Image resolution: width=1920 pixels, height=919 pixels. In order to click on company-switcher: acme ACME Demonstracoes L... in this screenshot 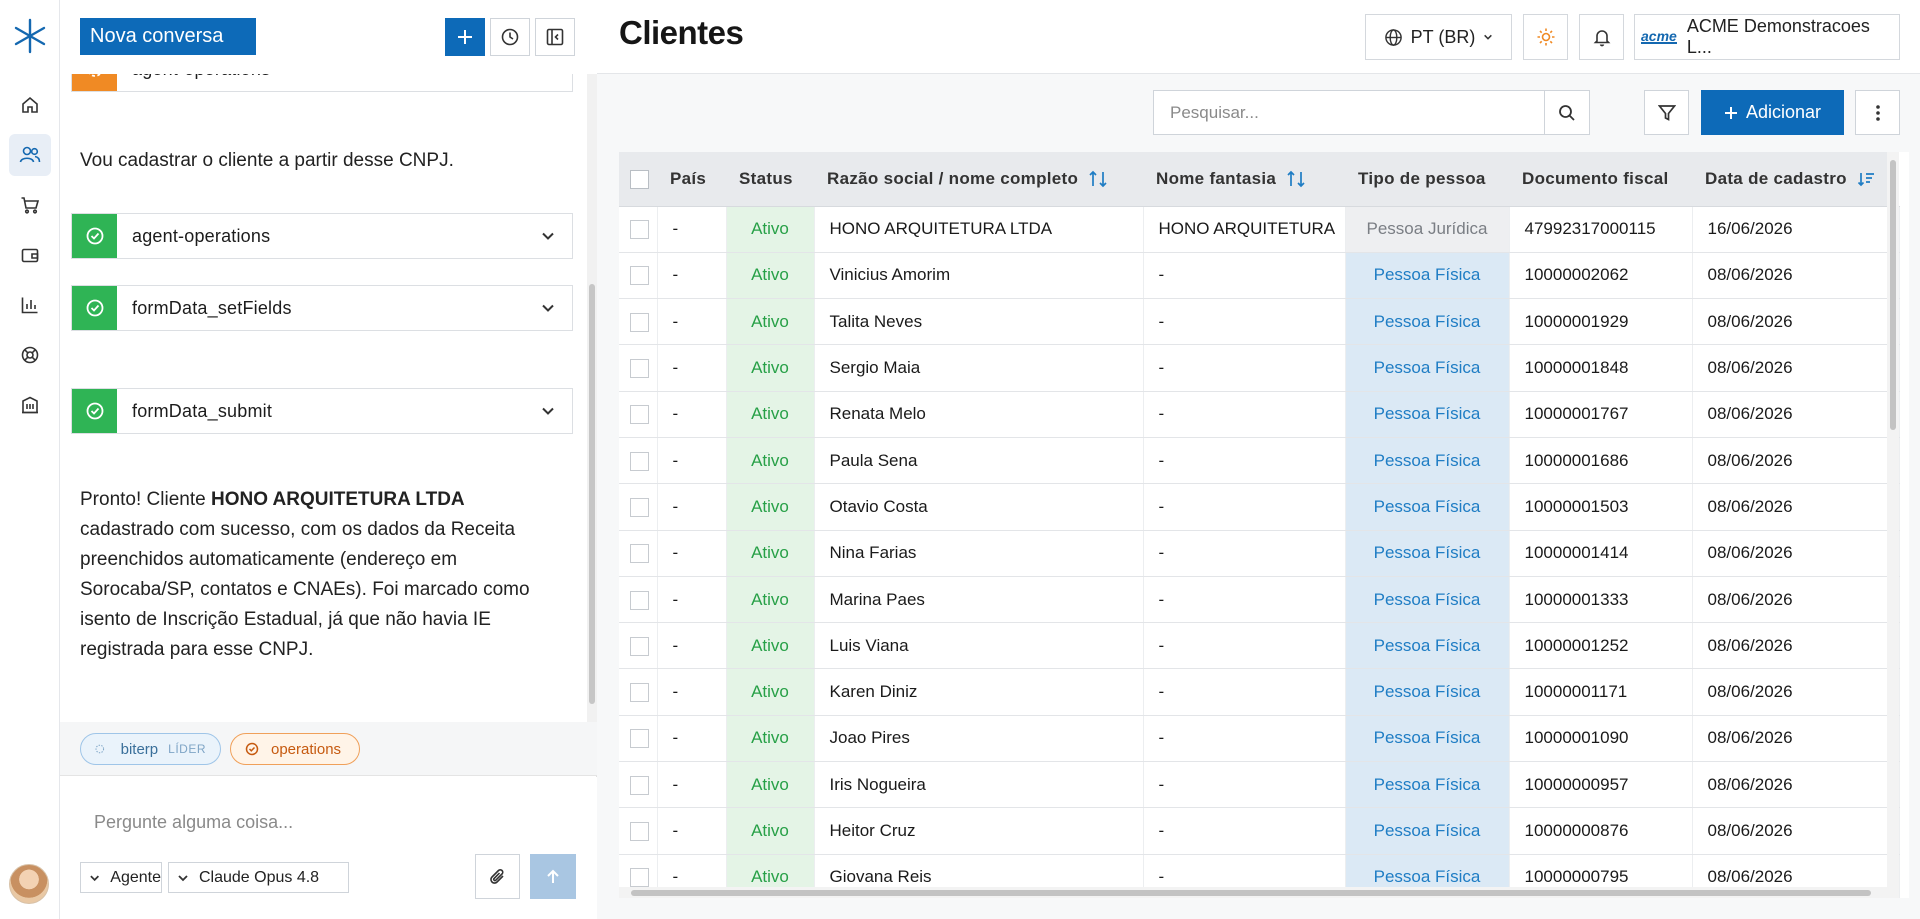, I will do `click(1767, 37)`.